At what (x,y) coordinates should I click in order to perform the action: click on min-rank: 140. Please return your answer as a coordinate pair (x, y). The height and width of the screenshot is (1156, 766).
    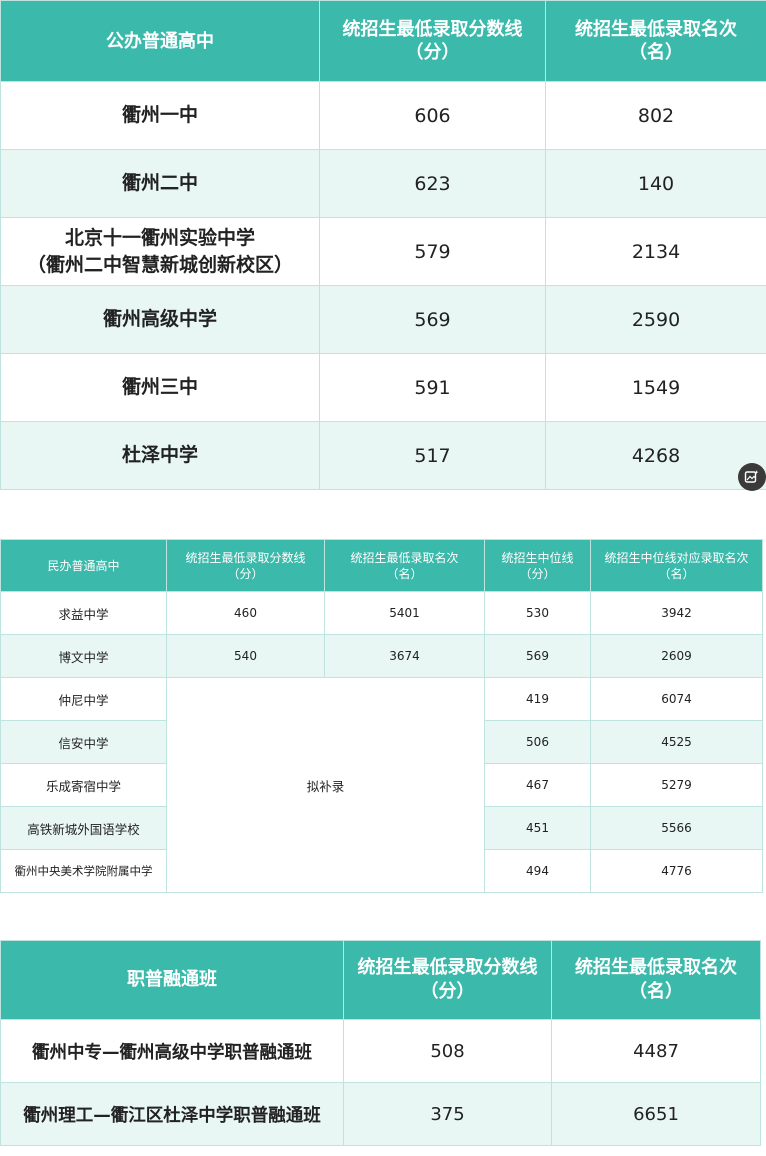
    Looking at the image, I should click on (655, 183).